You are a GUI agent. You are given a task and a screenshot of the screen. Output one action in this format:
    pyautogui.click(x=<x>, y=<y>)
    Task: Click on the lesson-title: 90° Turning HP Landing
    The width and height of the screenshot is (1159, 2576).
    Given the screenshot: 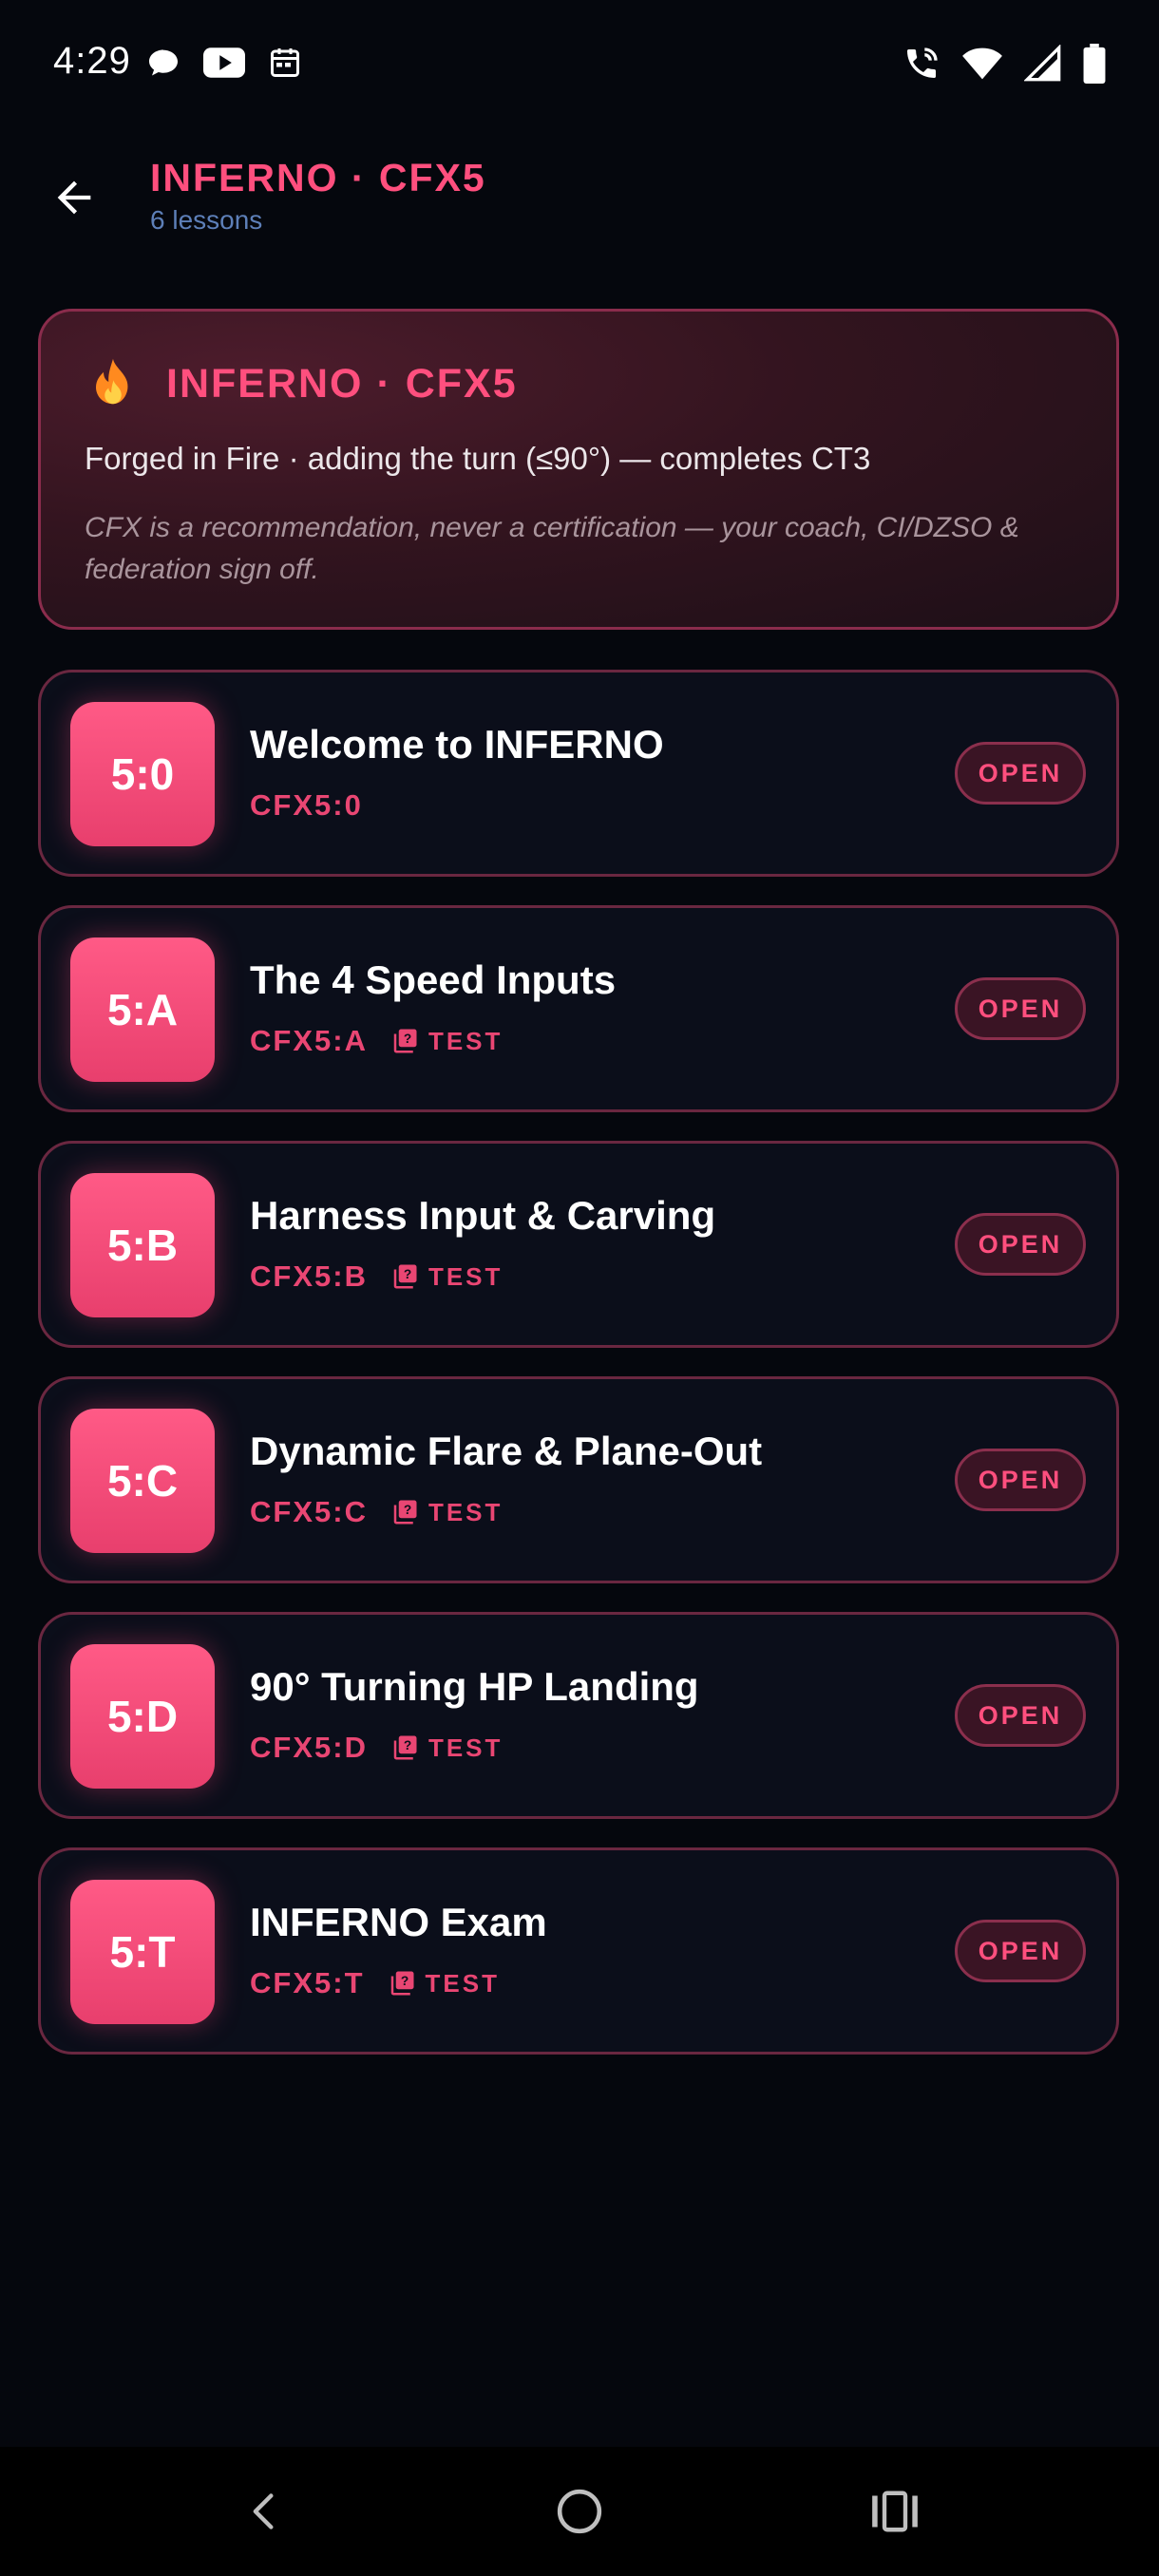 What is the action you would take?
    pyautogui.click(x=474, y=1686)
    